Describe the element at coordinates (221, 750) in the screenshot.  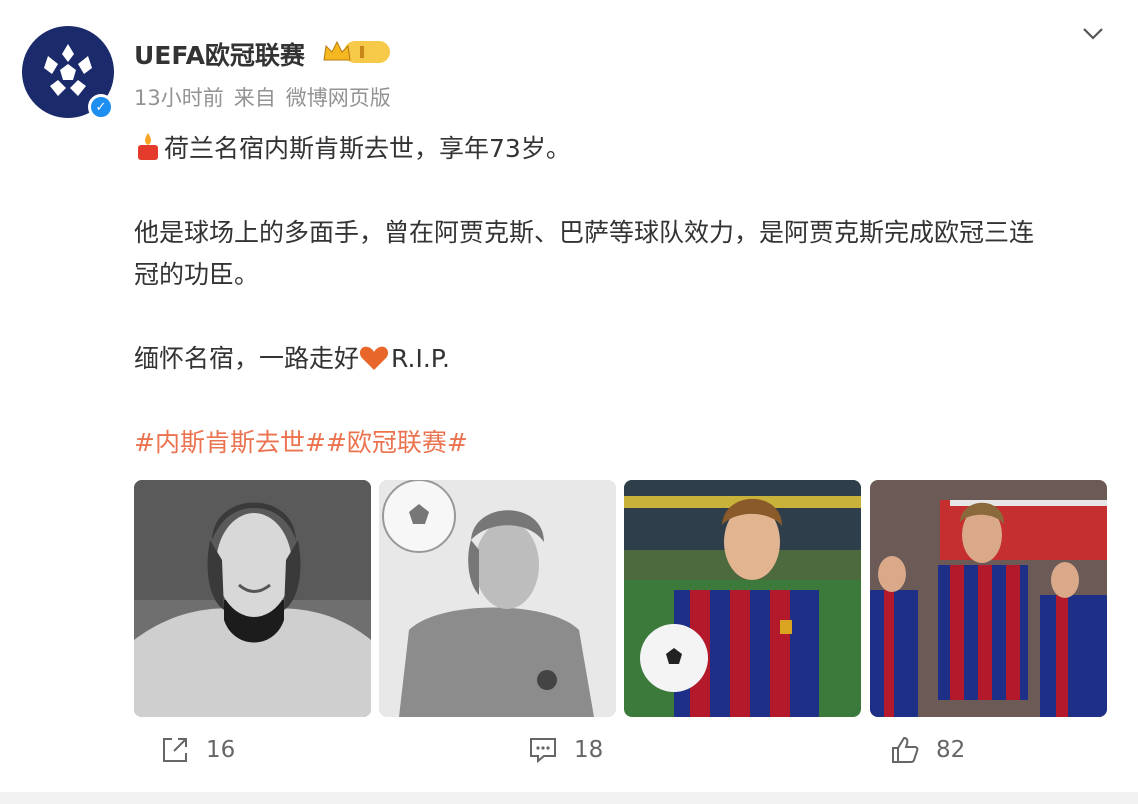
I see `share-count: 16` at that location.